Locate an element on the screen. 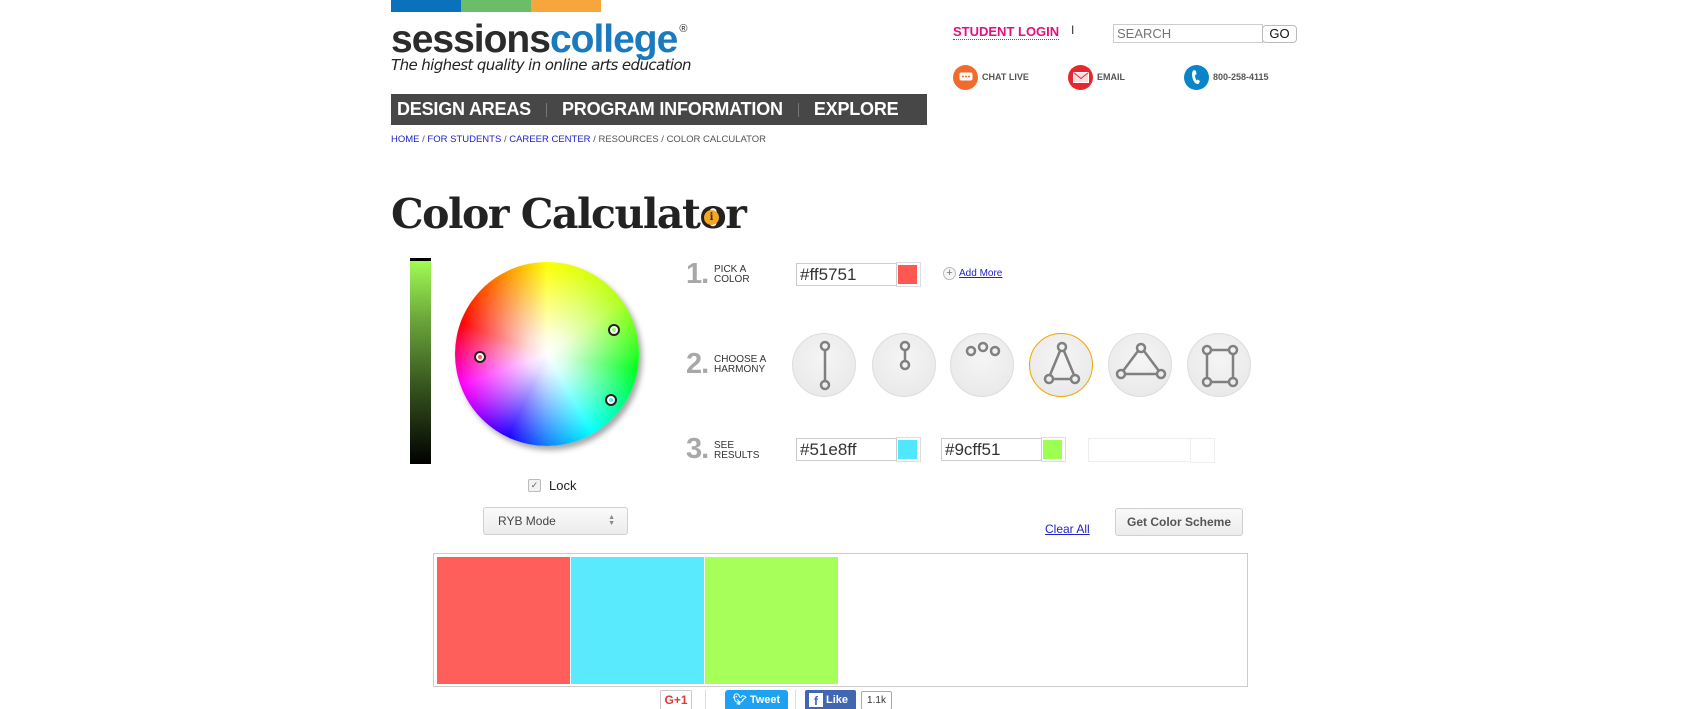 The image size is (1688, 709). analogous-icon is located at coordinates (983, 349).